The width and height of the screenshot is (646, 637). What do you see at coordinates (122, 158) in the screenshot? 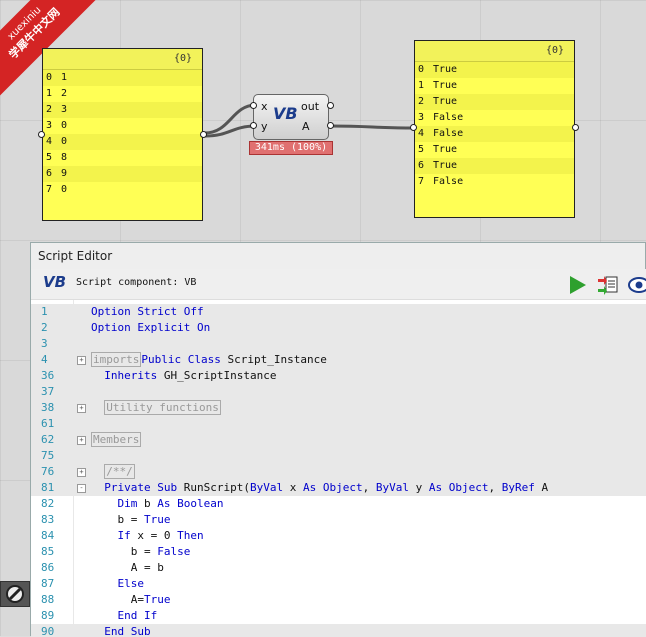
I see `panel-row: 58` at bounding box center [122, 158].